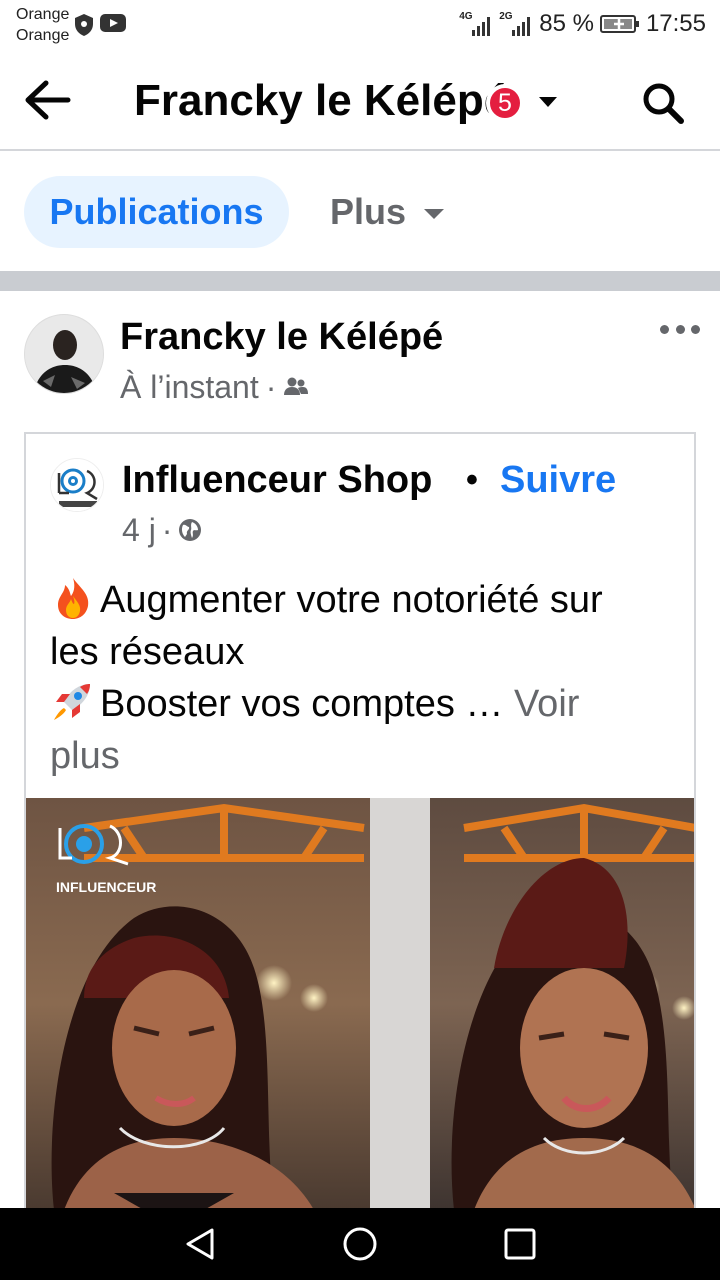  I want to click on profile-tabs: Publications Plus, so click(360, 212).